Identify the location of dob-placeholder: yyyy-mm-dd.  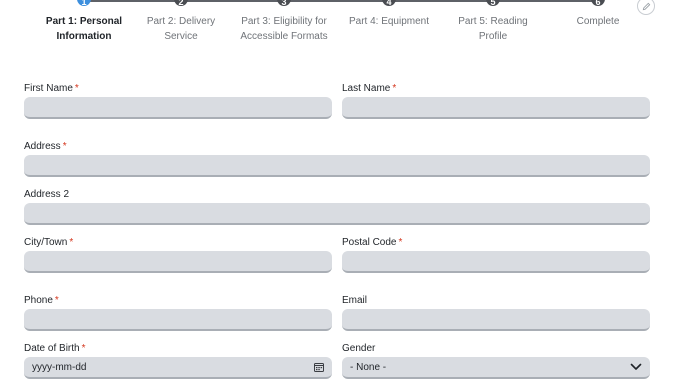
(59, 367).